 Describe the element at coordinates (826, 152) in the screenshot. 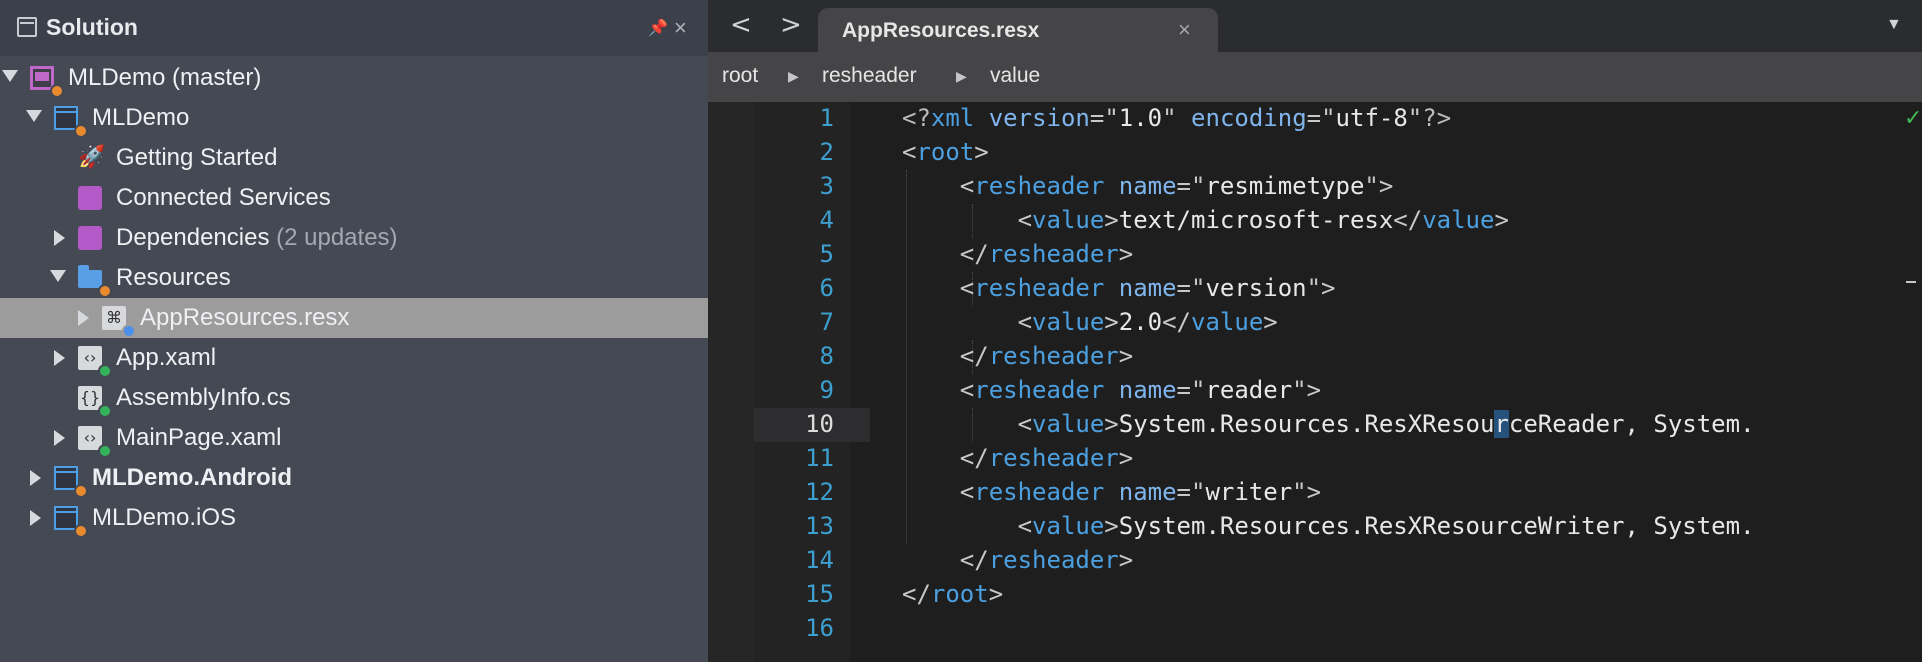

I see `line-number: 2` at that location.